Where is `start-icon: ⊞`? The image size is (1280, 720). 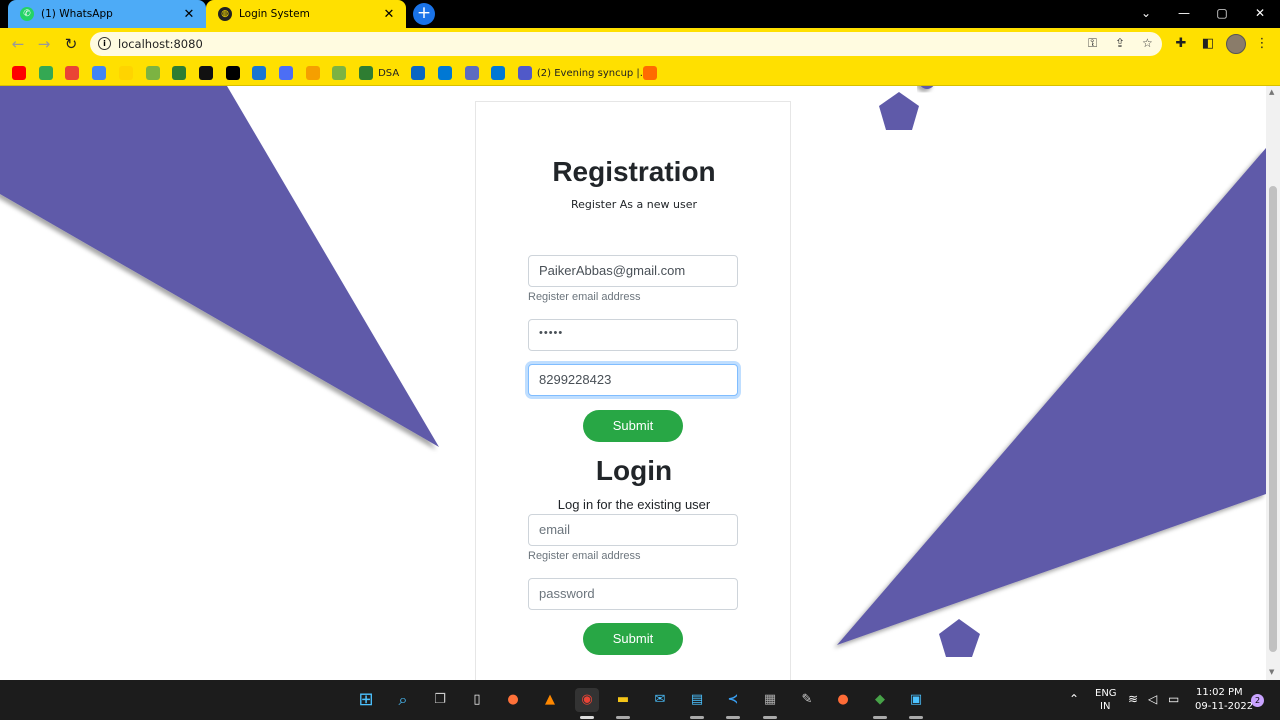
start-icon: ⊞ is located at coordinates (366, 700).